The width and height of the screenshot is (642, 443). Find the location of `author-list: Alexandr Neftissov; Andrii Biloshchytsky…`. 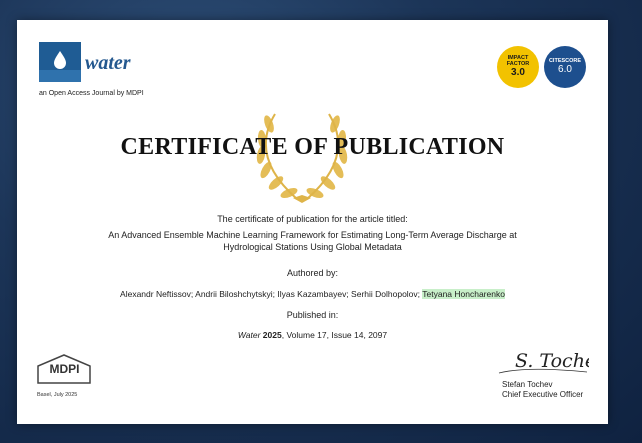

author-list: Alexandr Neftissov; Andrii Biloshchytsky… is located at coordinates (312, 294).